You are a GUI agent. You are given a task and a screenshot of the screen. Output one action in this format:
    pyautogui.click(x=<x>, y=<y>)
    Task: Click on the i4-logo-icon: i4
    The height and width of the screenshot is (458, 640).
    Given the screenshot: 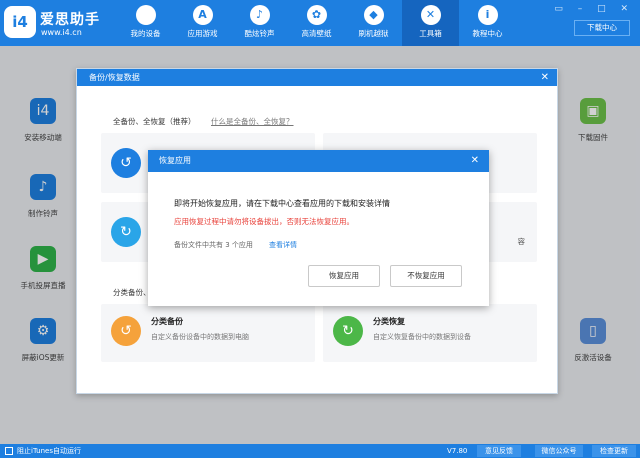 What is the action you would take?
    pyautogui.click(x=20, y=22)
    